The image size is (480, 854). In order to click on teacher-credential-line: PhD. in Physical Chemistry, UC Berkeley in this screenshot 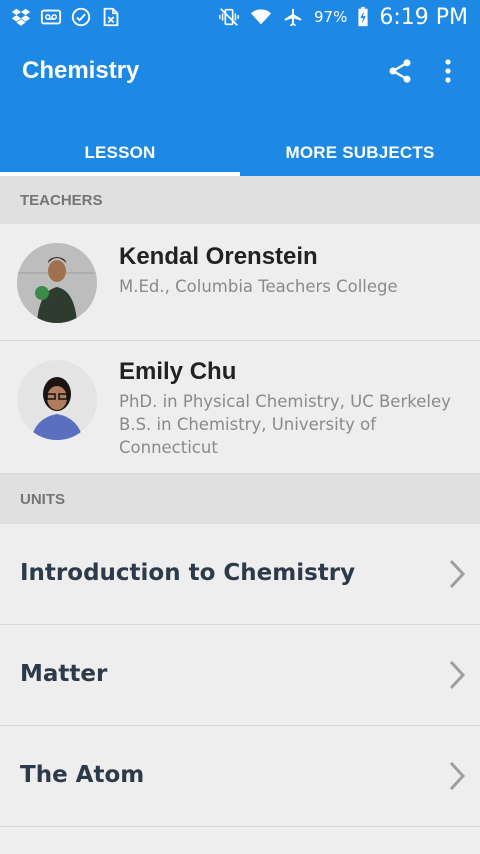, I will do `click(285, 401)`.